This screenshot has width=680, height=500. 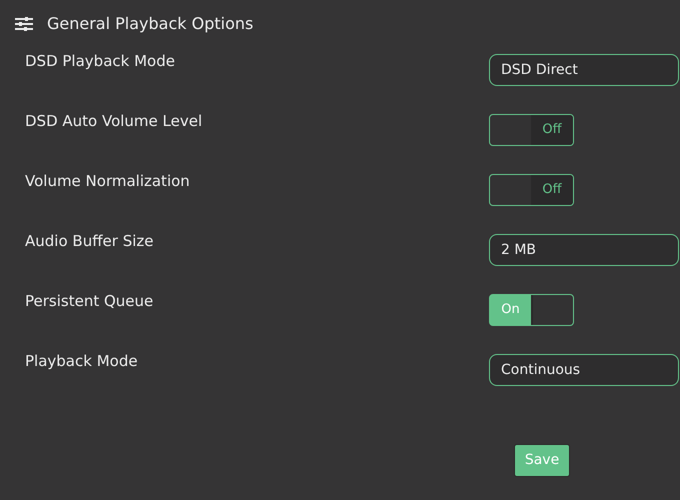 I want to click on setting-label: DSD Auto Volume Level, so click(x=114, y=121).